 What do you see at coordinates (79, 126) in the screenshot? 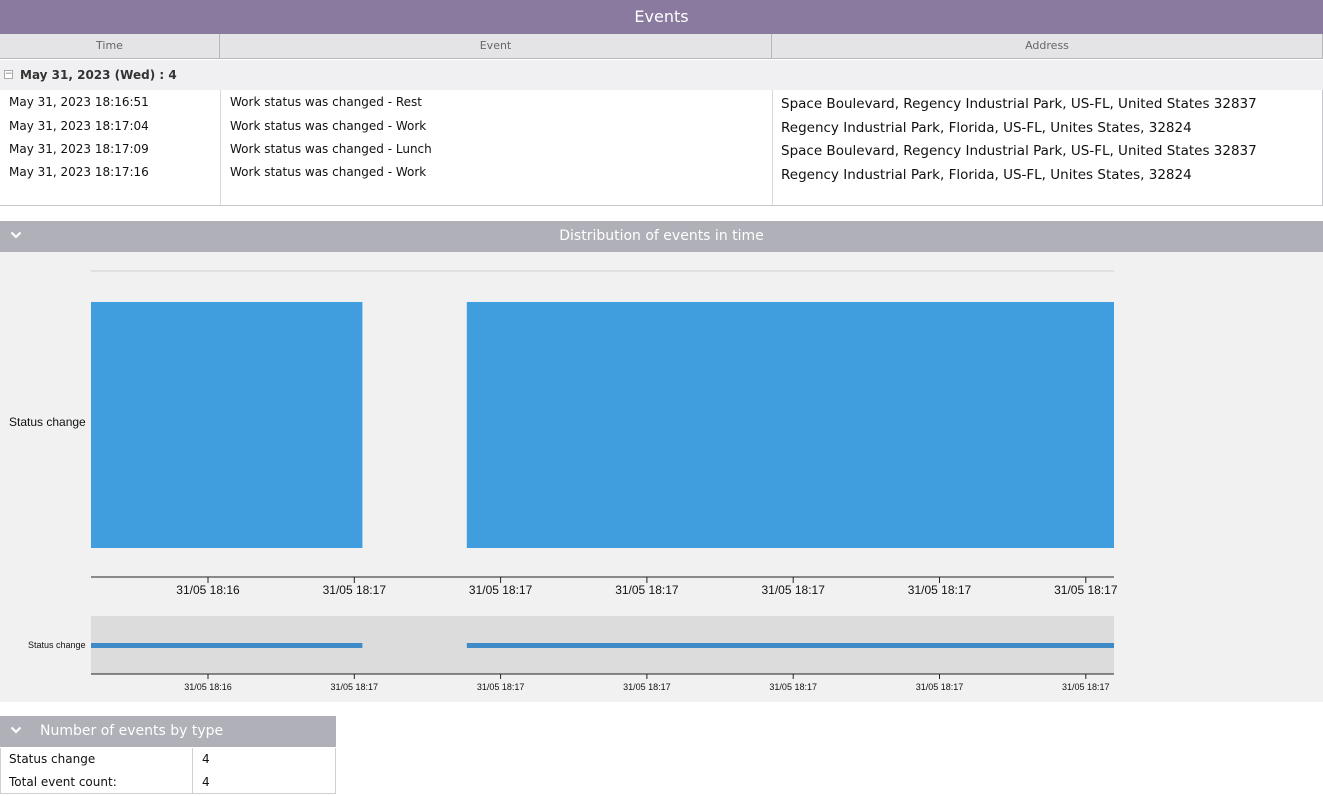
I see `event-time: May 31, 2023 18:17:04` at bounding box center [79, 126].